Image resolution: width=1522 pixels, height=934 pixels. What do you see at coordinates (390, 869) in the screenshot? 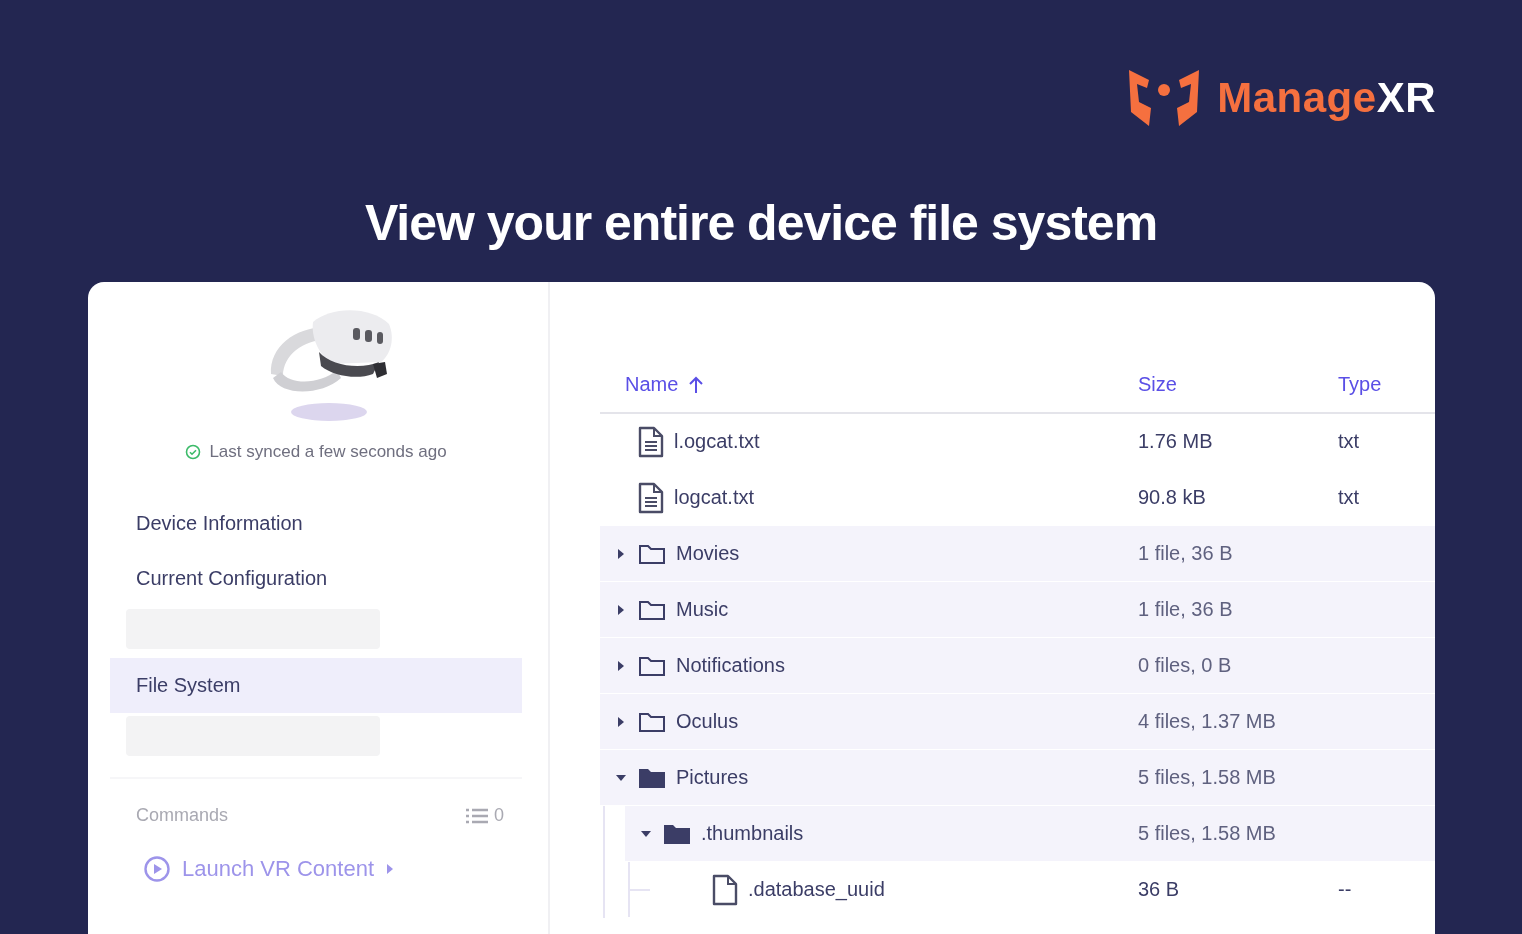
I see `caret-icon` at bounding box center [390, 869].